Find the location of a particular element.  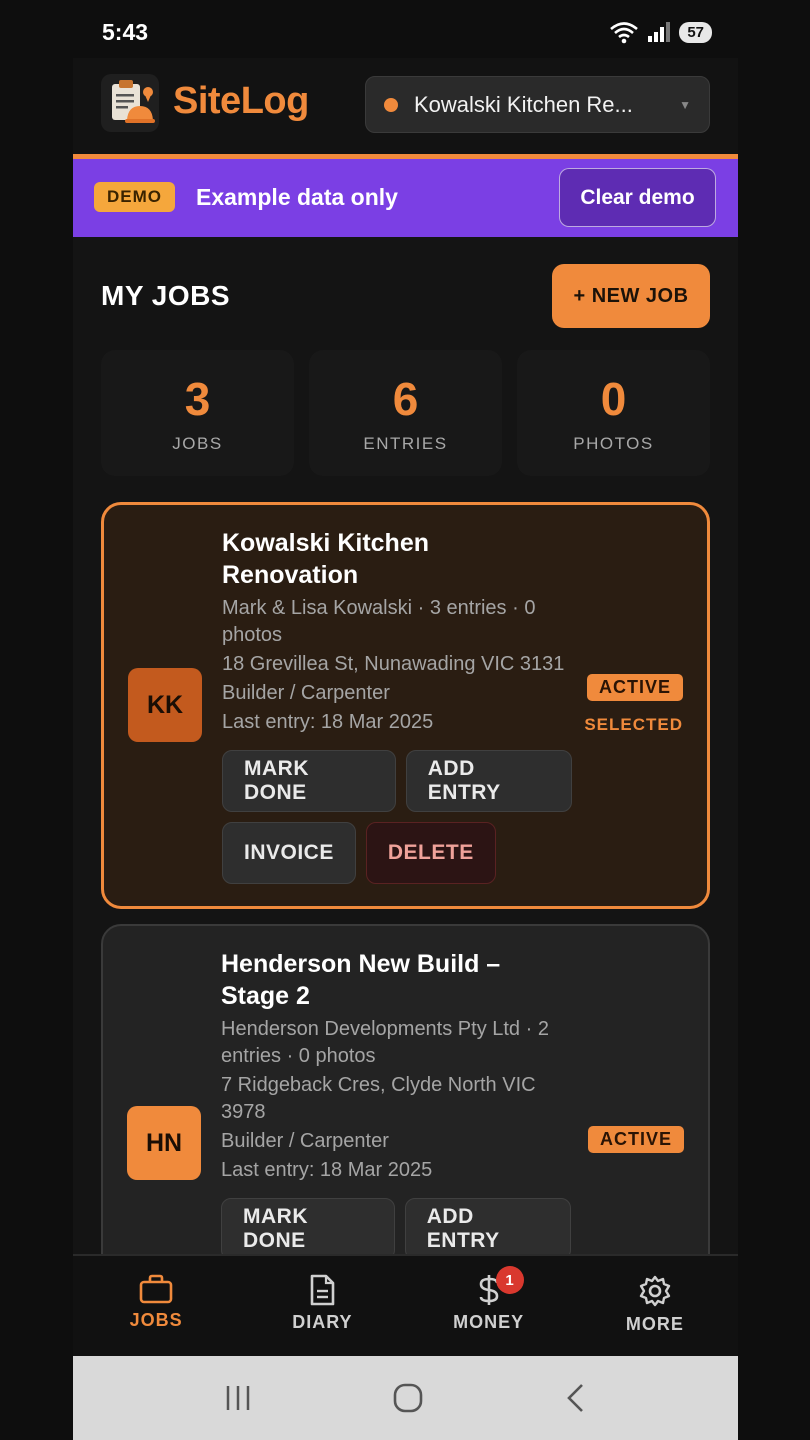

status-icons: 57 is located at coordinates (660, 32).